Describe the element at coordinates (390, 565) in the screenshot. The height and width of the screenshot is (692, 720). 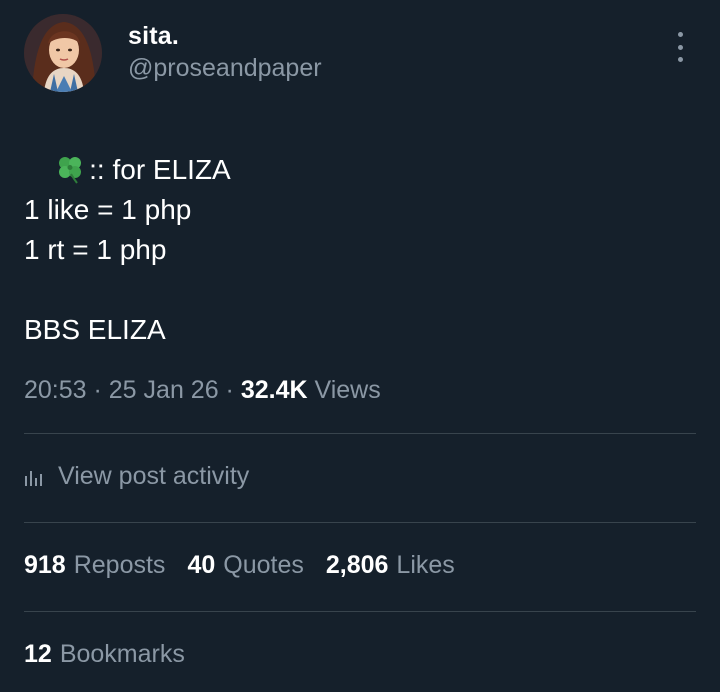
I see `likes-stat: 2,806 Likes` at that location.